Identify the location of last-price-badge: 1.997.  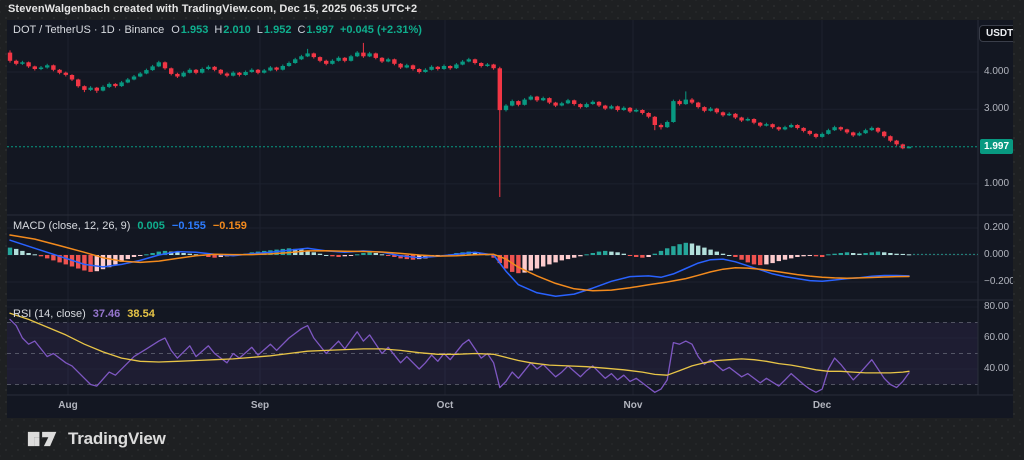
(996, 146).